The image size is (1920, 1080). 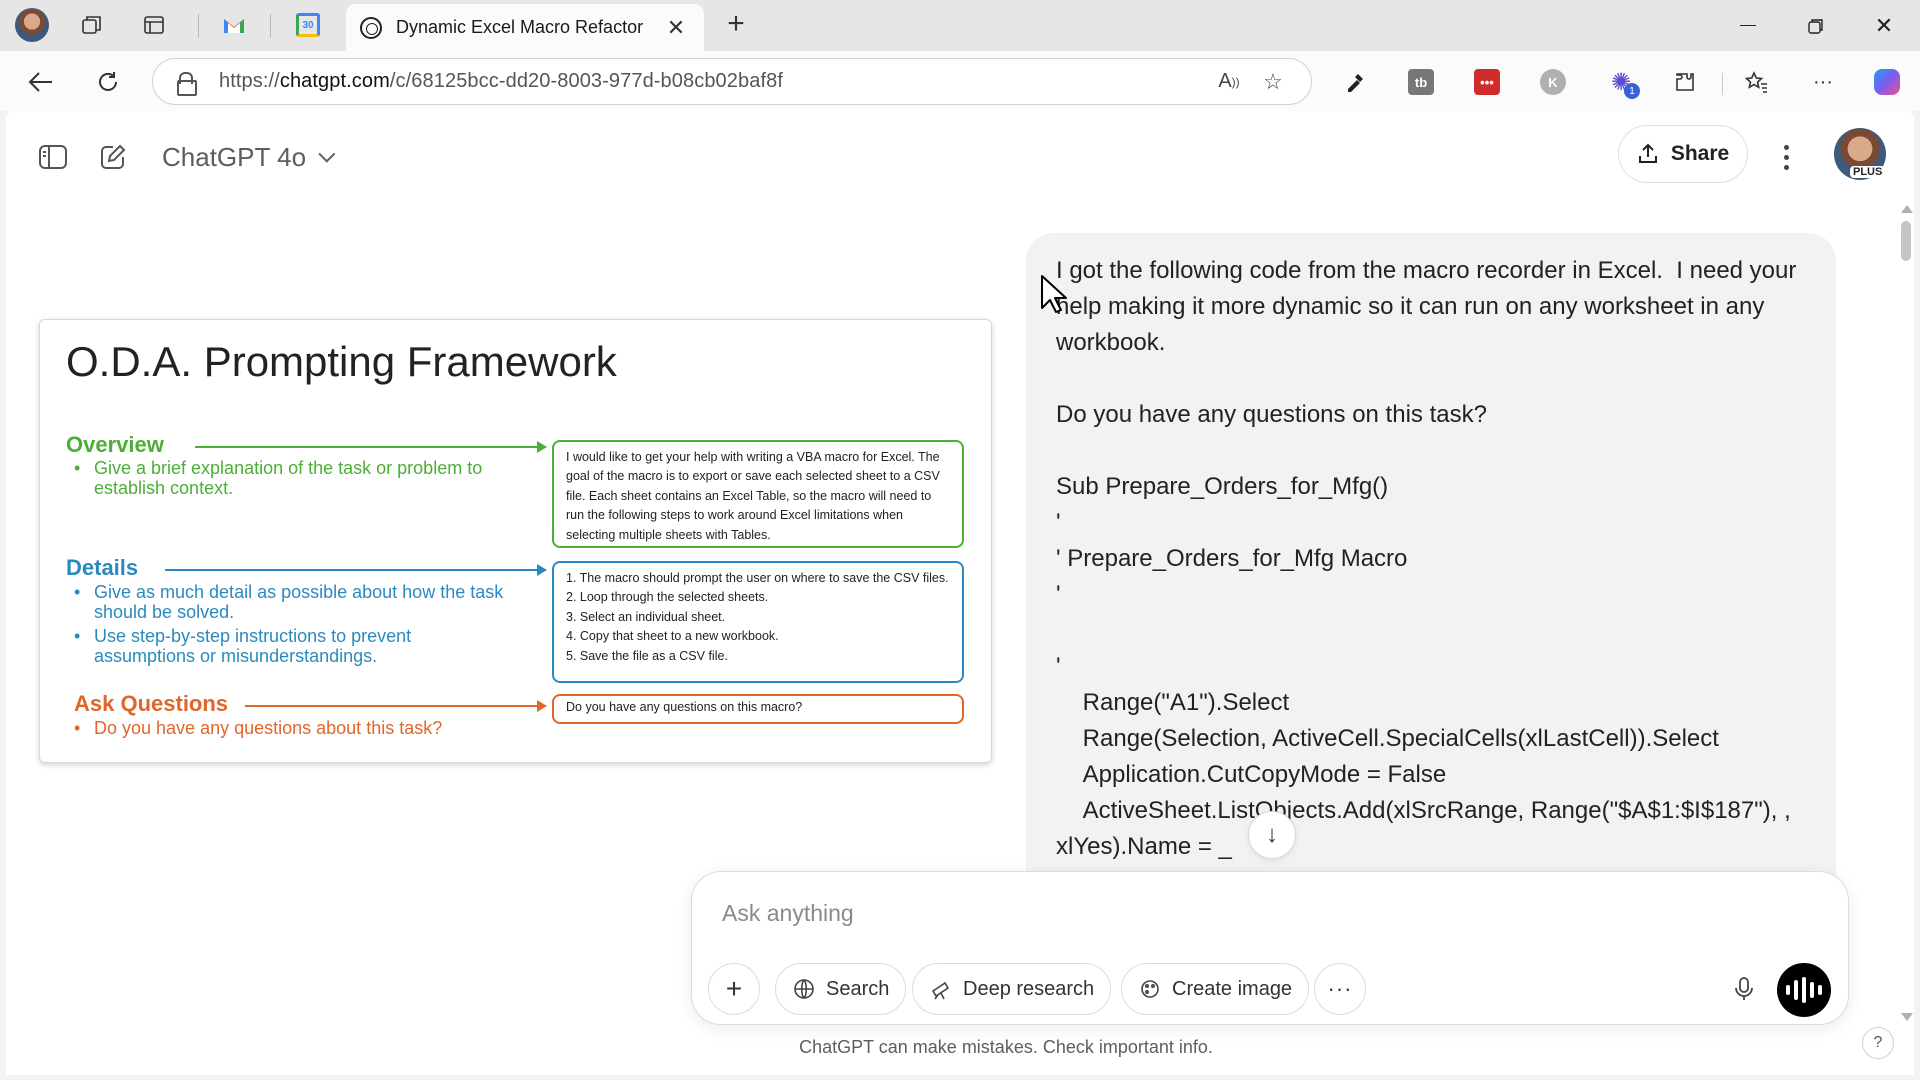 What do you see at coordinates (187, 83) in the screenshot?
I see `lock-icon` at bounding box center [187, 83].